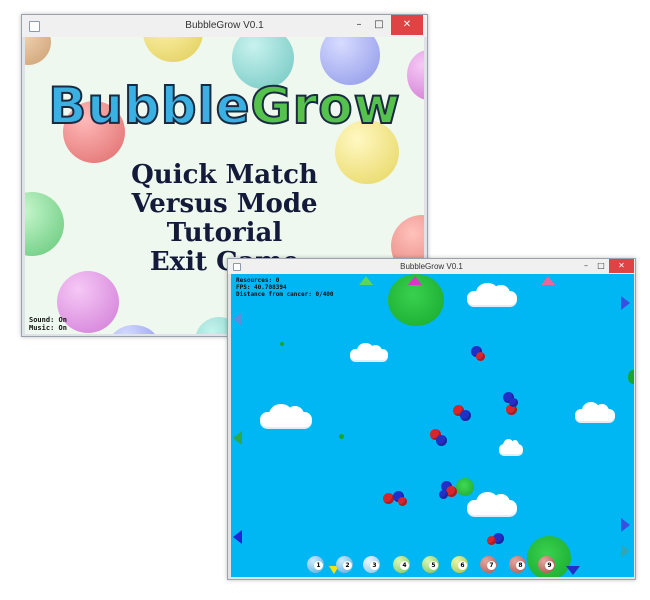  What do you see at coordinates (465, 487) in the screenshot?
I see `green-cell` at bounding box center [465, 487].